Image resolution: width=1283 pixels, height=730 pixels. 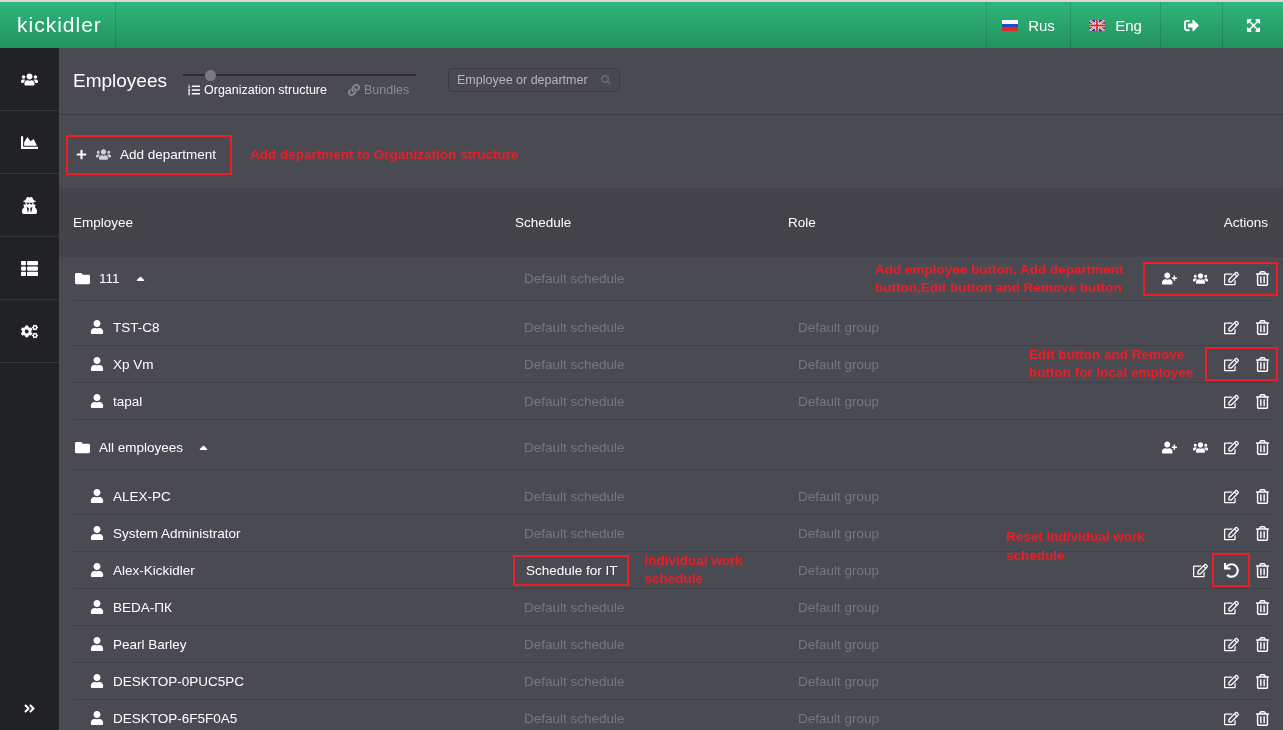 What do you see at coordinates (142, 607) in the screenshot?
I see `employee-name: BEDA-ПК` at bounding box center [142, 607].